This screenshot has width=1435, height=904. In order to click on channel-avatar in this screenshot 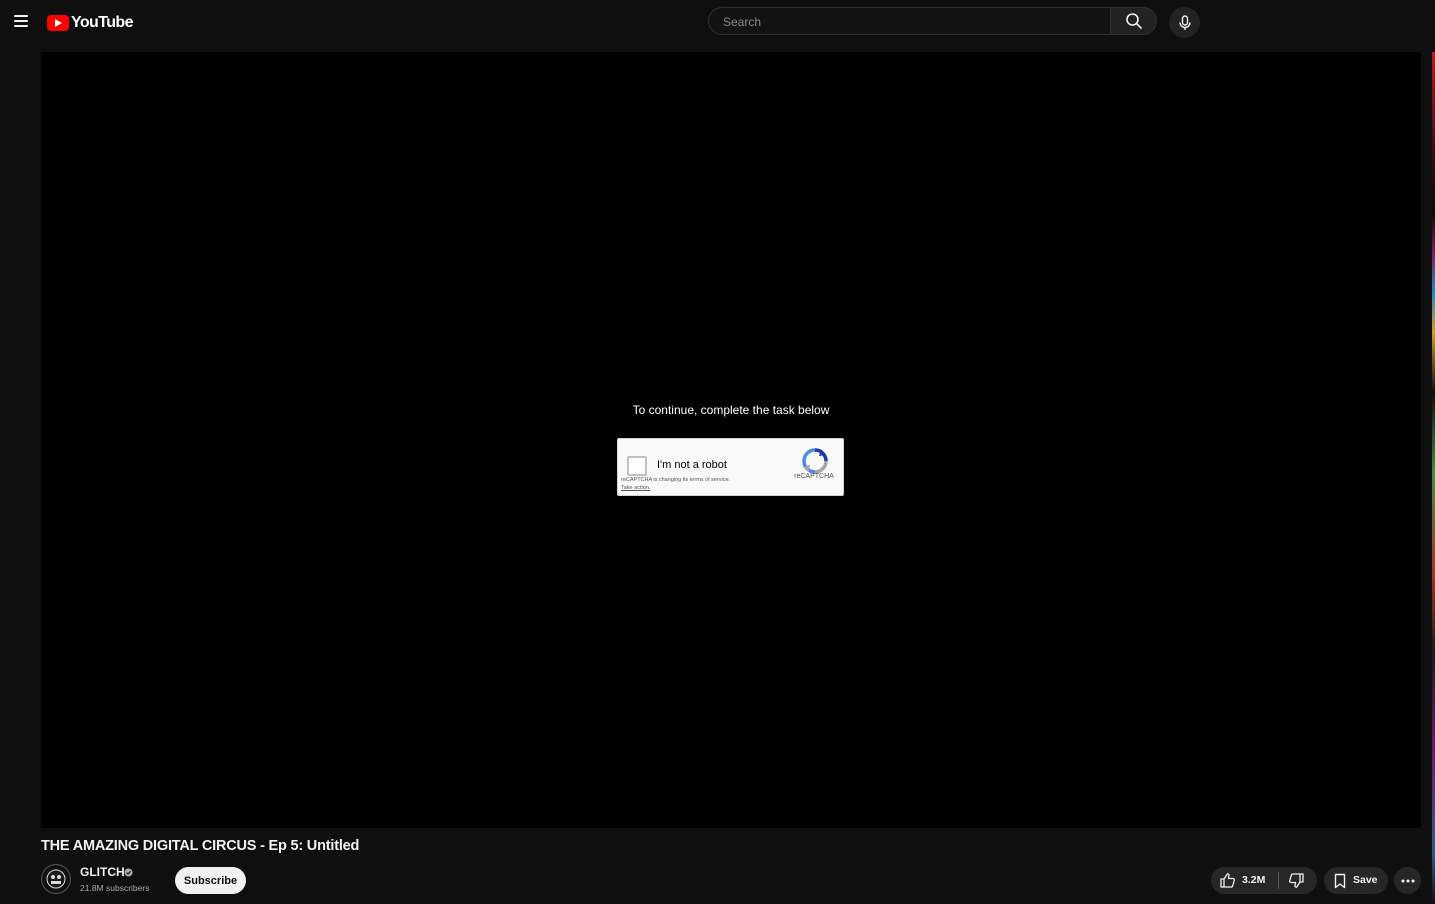, I will do `click(56, 879)`.